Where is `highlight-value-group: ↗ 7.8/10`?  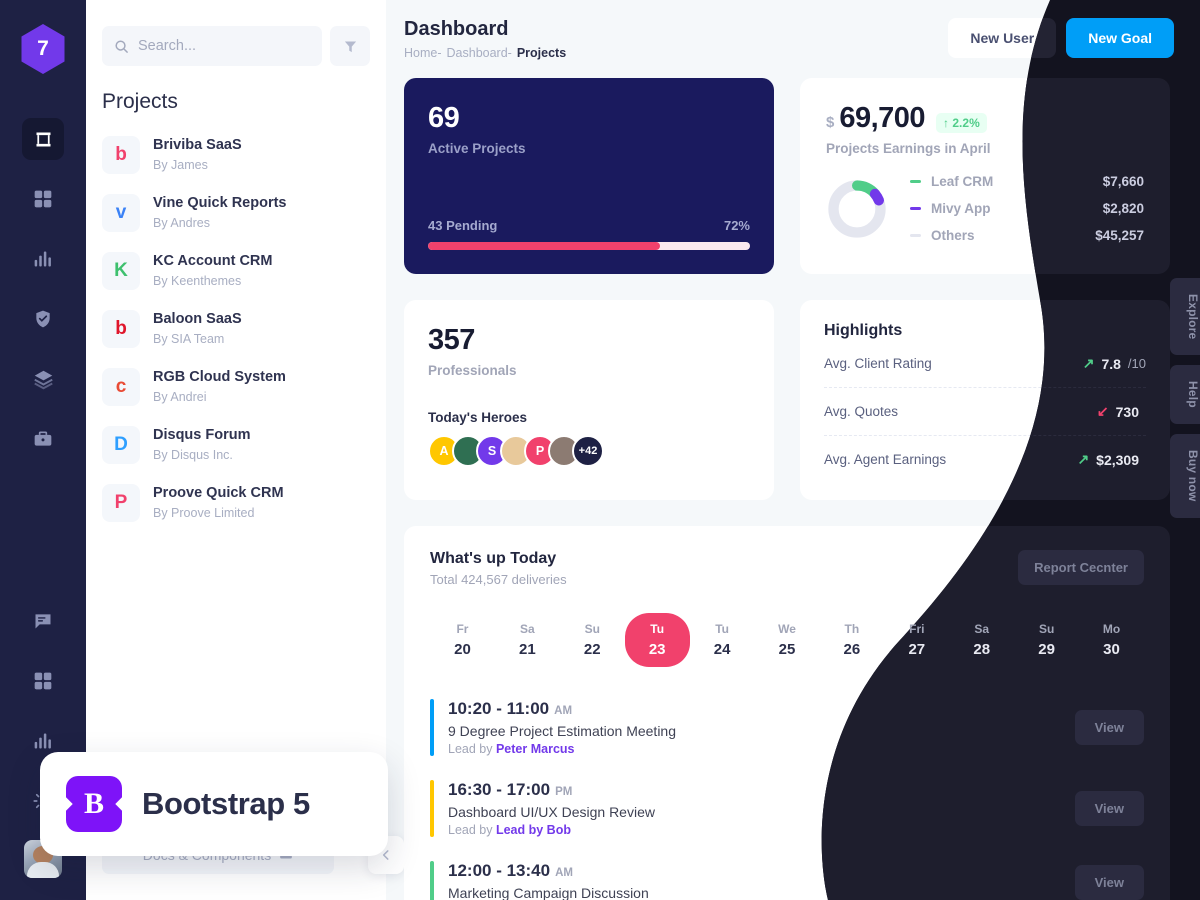 highlight-value-group: ↗ 7.8/10 is located at coordinates (1114, 363).